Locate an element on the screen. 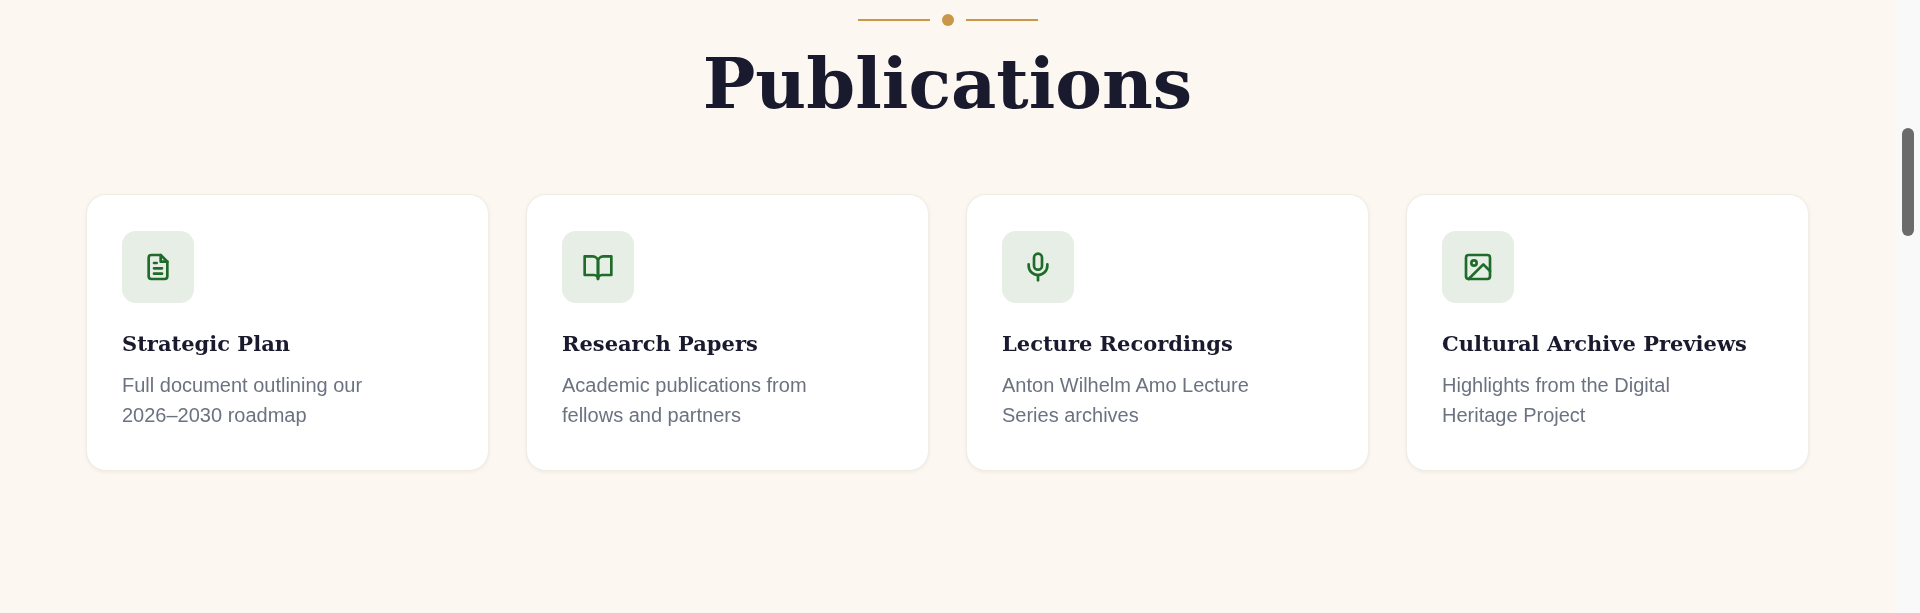 The height and width of the screenshot is (613, 1920). publication-card: Research Papers Academic publications from fellows and partners is located at coordinates (727, 332).